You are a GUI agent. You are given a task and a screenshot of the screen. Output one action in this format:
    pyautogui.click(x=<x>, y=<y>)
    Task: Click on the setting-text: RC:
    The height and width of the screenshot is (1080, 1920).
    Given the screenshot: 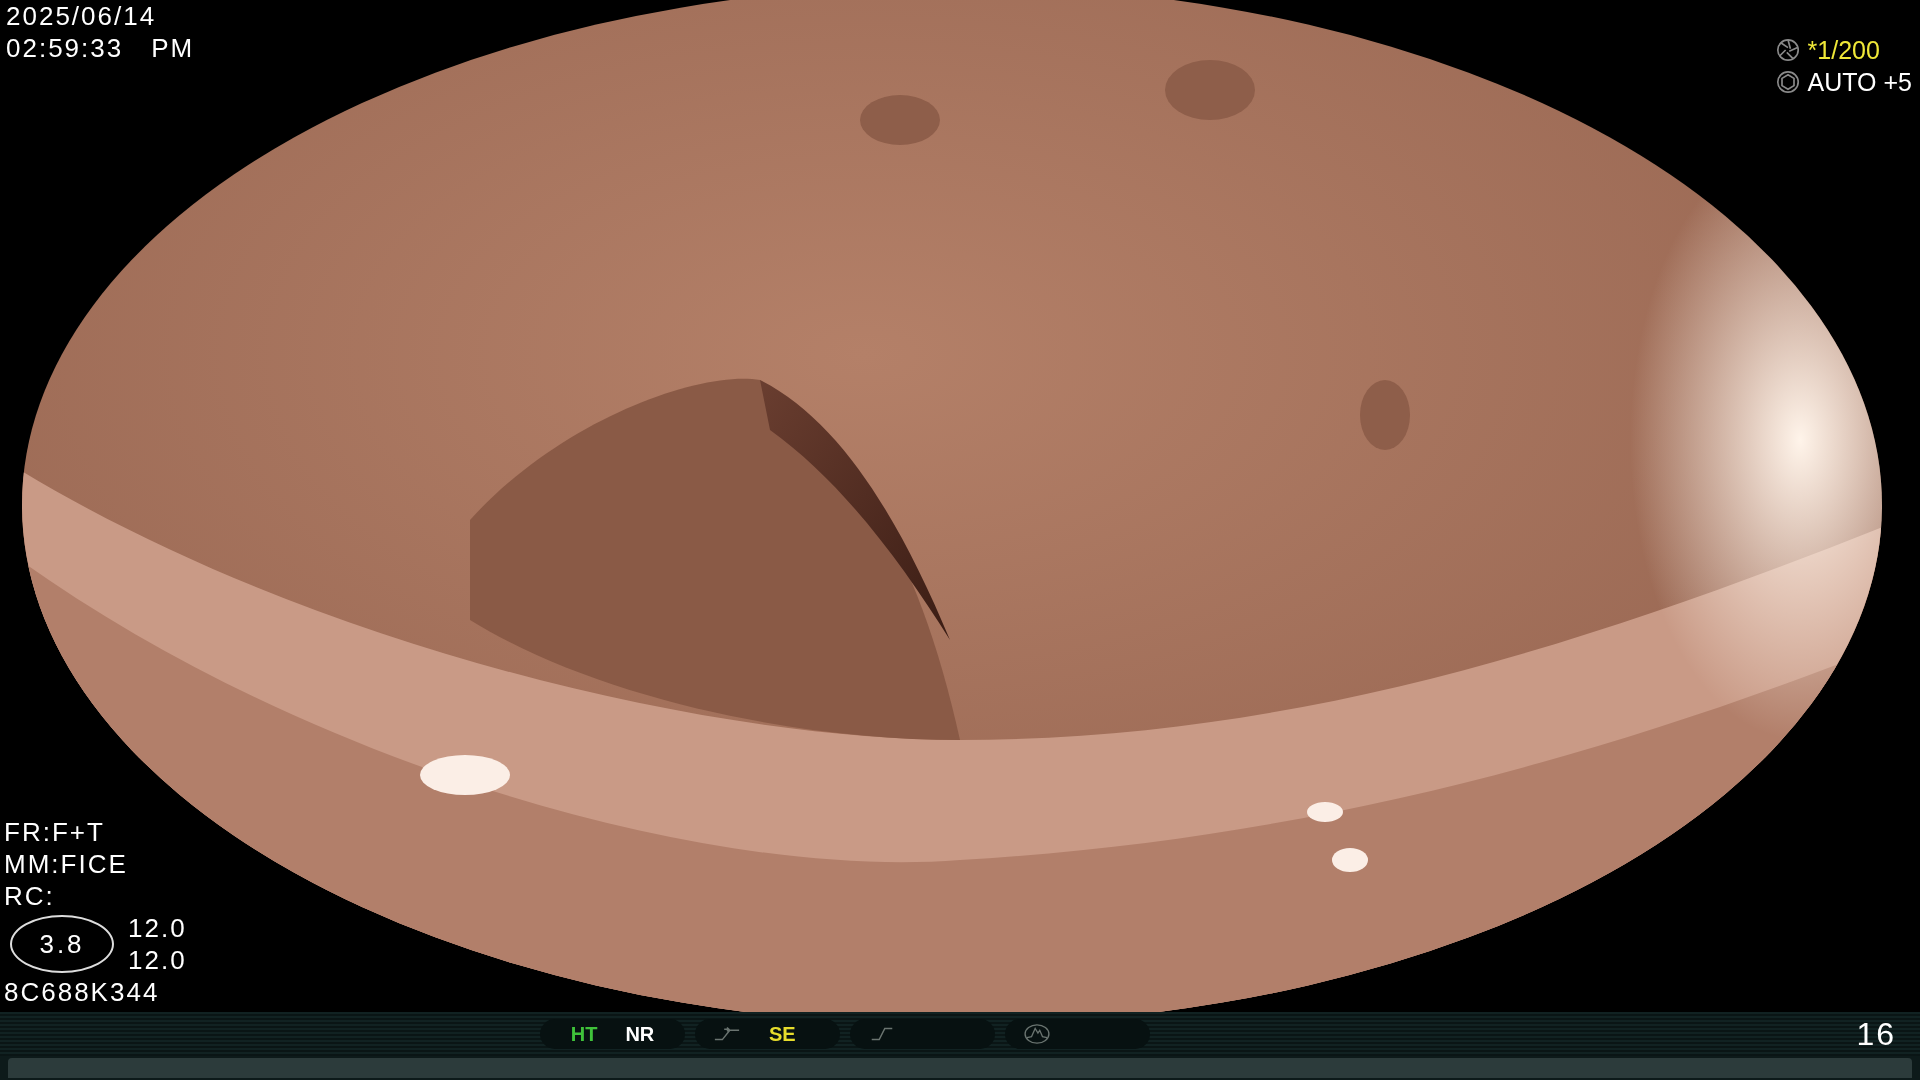 What is the action you would take?
    pyautogui.click(x=30, y=896)
    